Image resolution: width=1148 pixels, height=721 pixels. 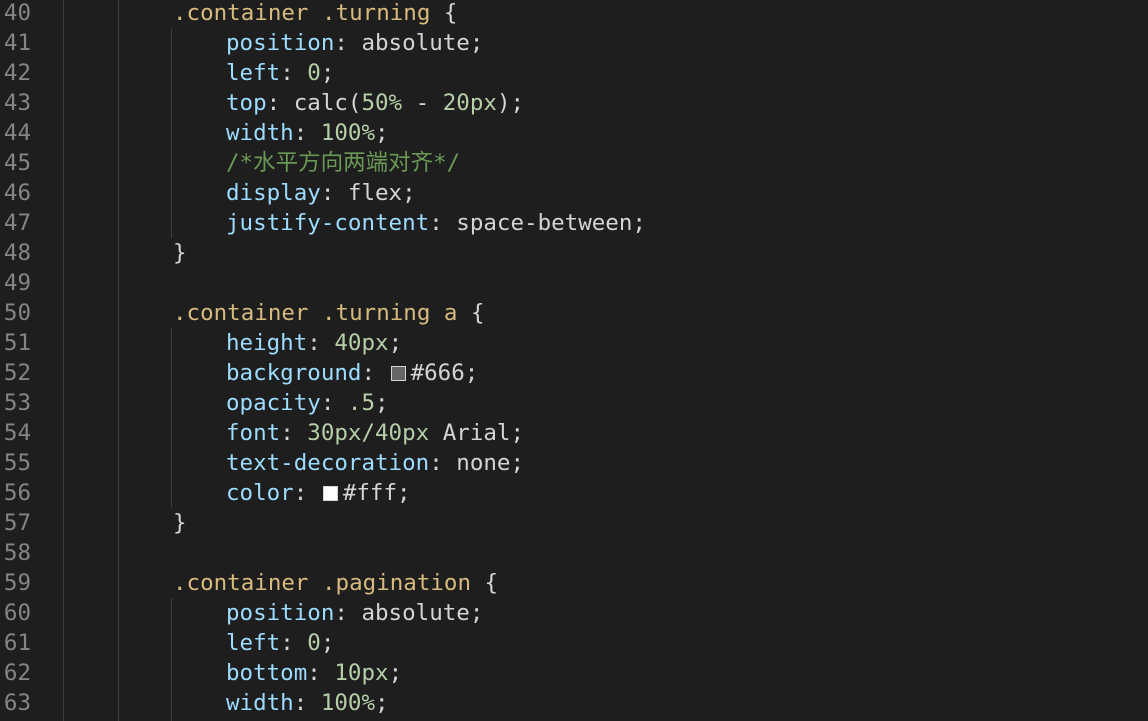 What do you see at coordinates (574, 283) in the screenshot?
I see `code-line: 49` at bounding box center [574, 283].